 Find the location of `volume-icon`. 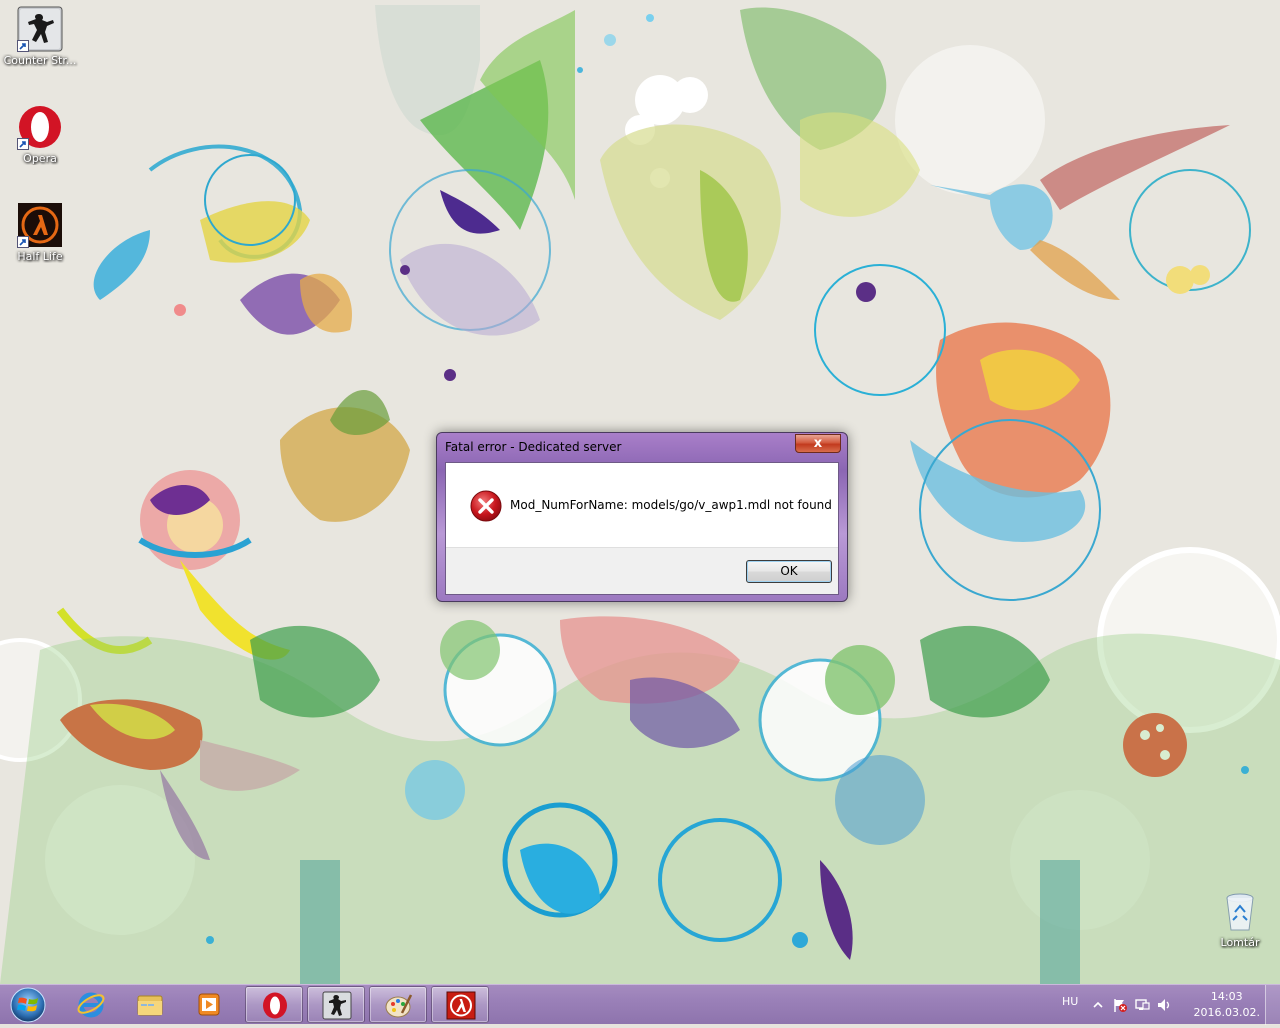

volume-icon is located at coordinates (1164, 1005).